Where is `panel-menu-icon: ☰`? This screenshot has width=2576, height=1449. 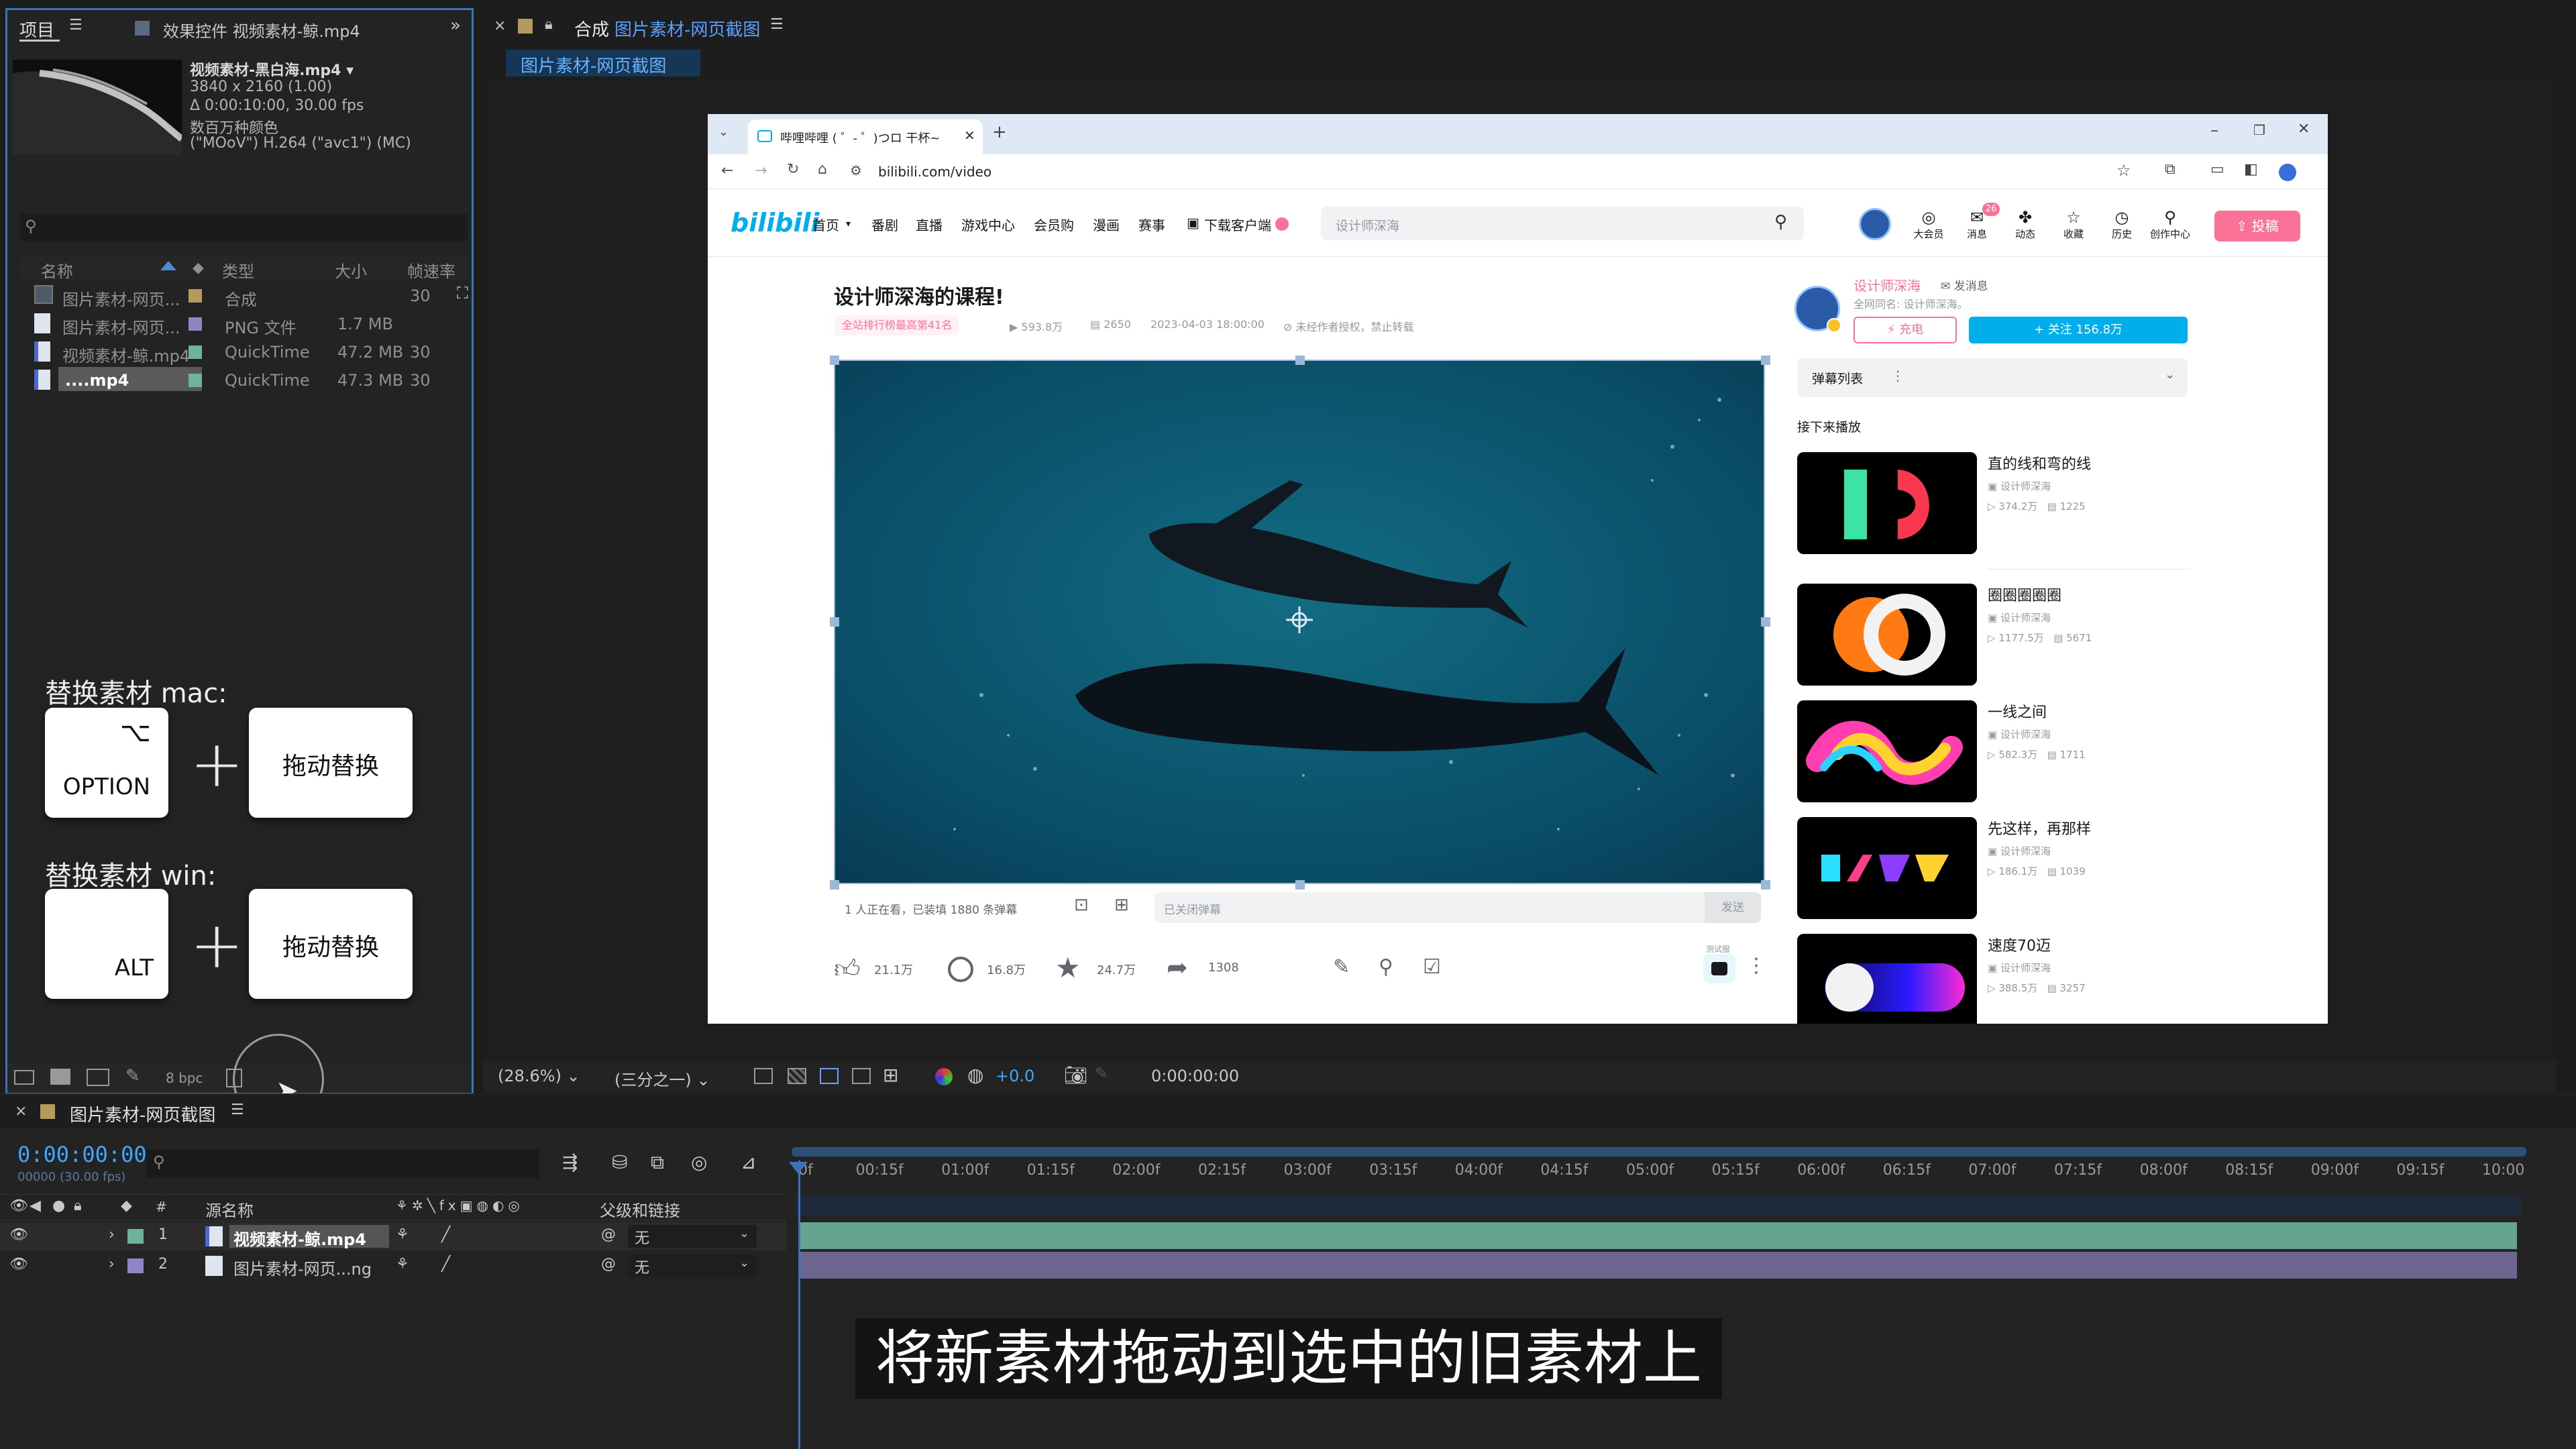
panel-menu-icon: ☰ is located at coordinates (237, 1110).